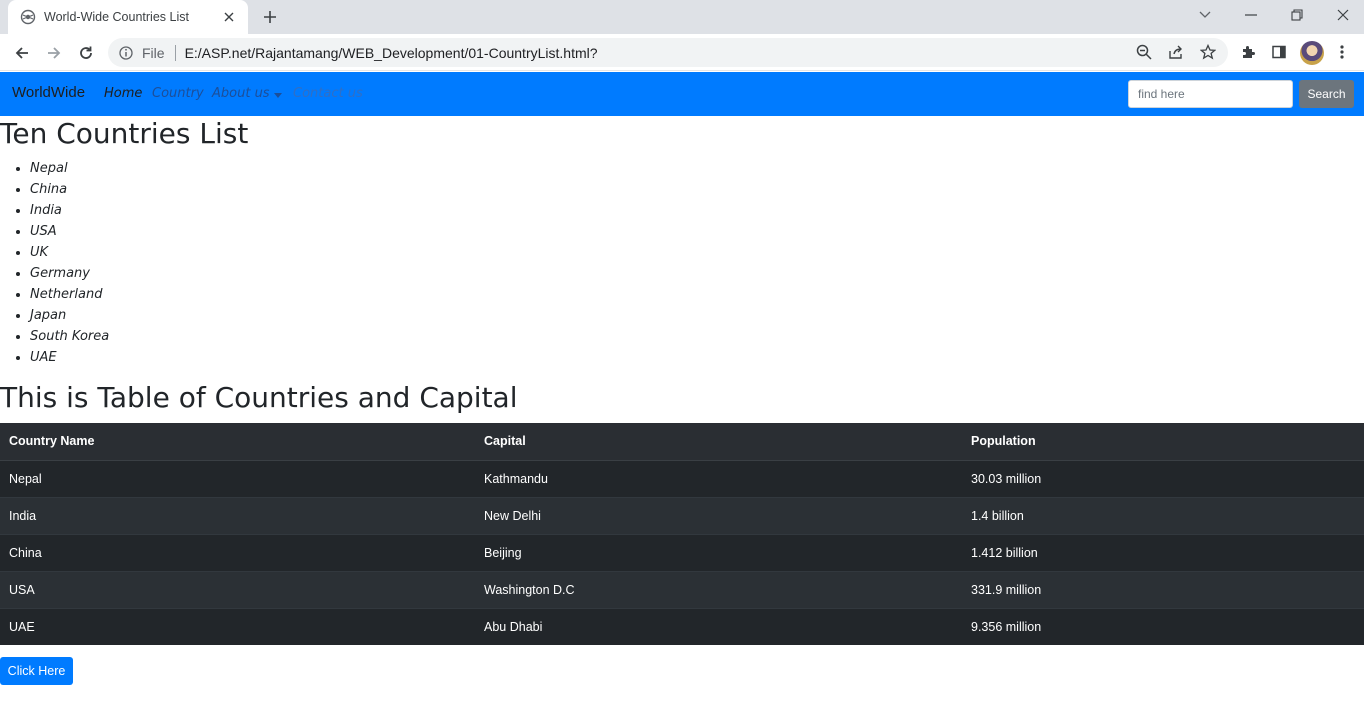 This screenshot has width=1364, height=709. Describe the element at coordinates (682, 552) in the screenshot. I see `table-row: China Beijing 1.412 billion` at that location.